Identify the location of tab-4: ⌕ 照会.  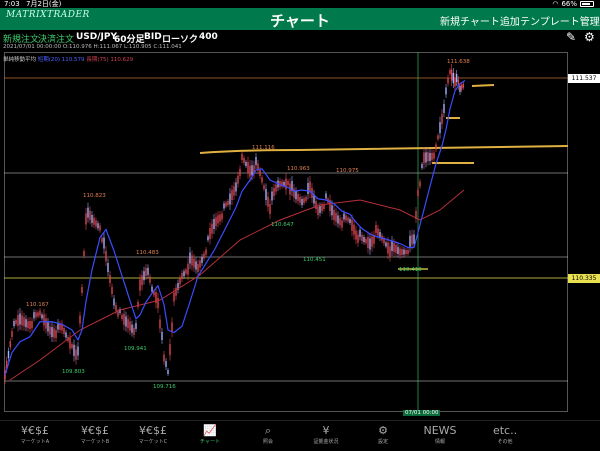
(268, 434).